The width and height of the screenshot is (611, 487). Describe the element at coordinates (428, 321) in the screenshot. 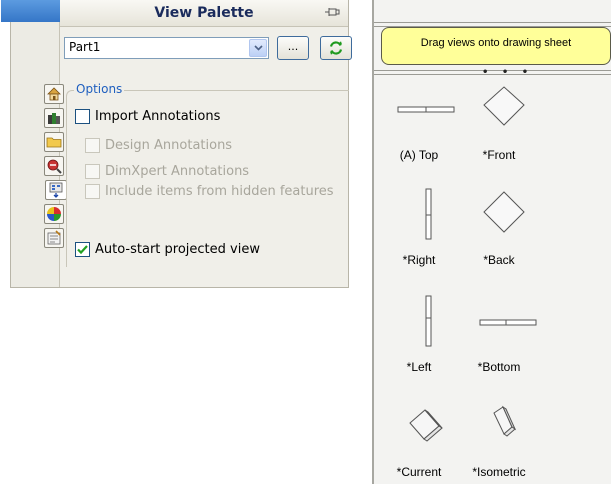

I see `left-view-icon` at that location.